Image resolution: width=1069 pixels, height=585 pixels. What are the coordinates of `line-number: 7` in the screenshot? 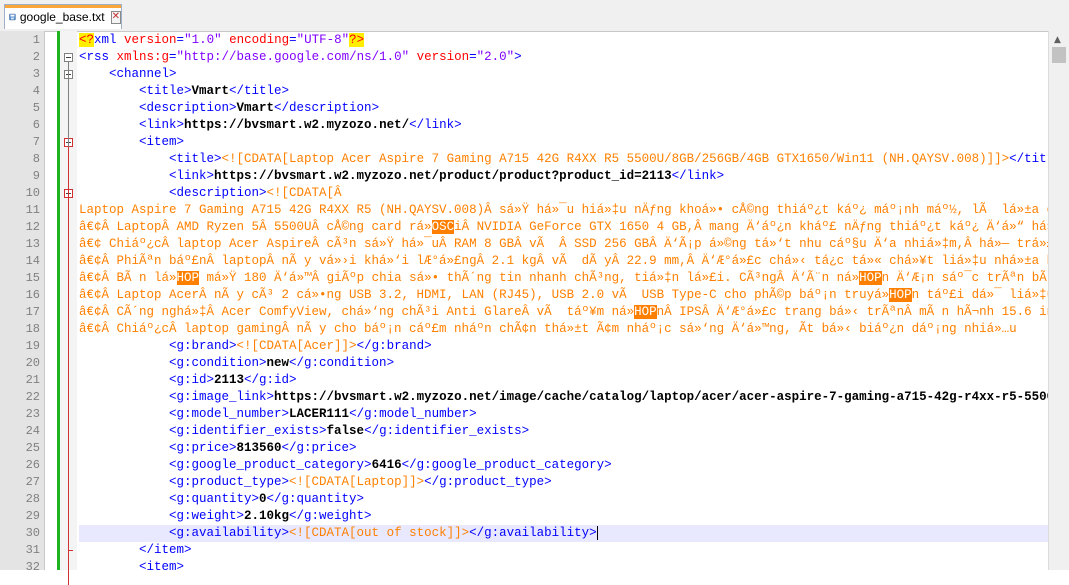 It's located at (36, 142).